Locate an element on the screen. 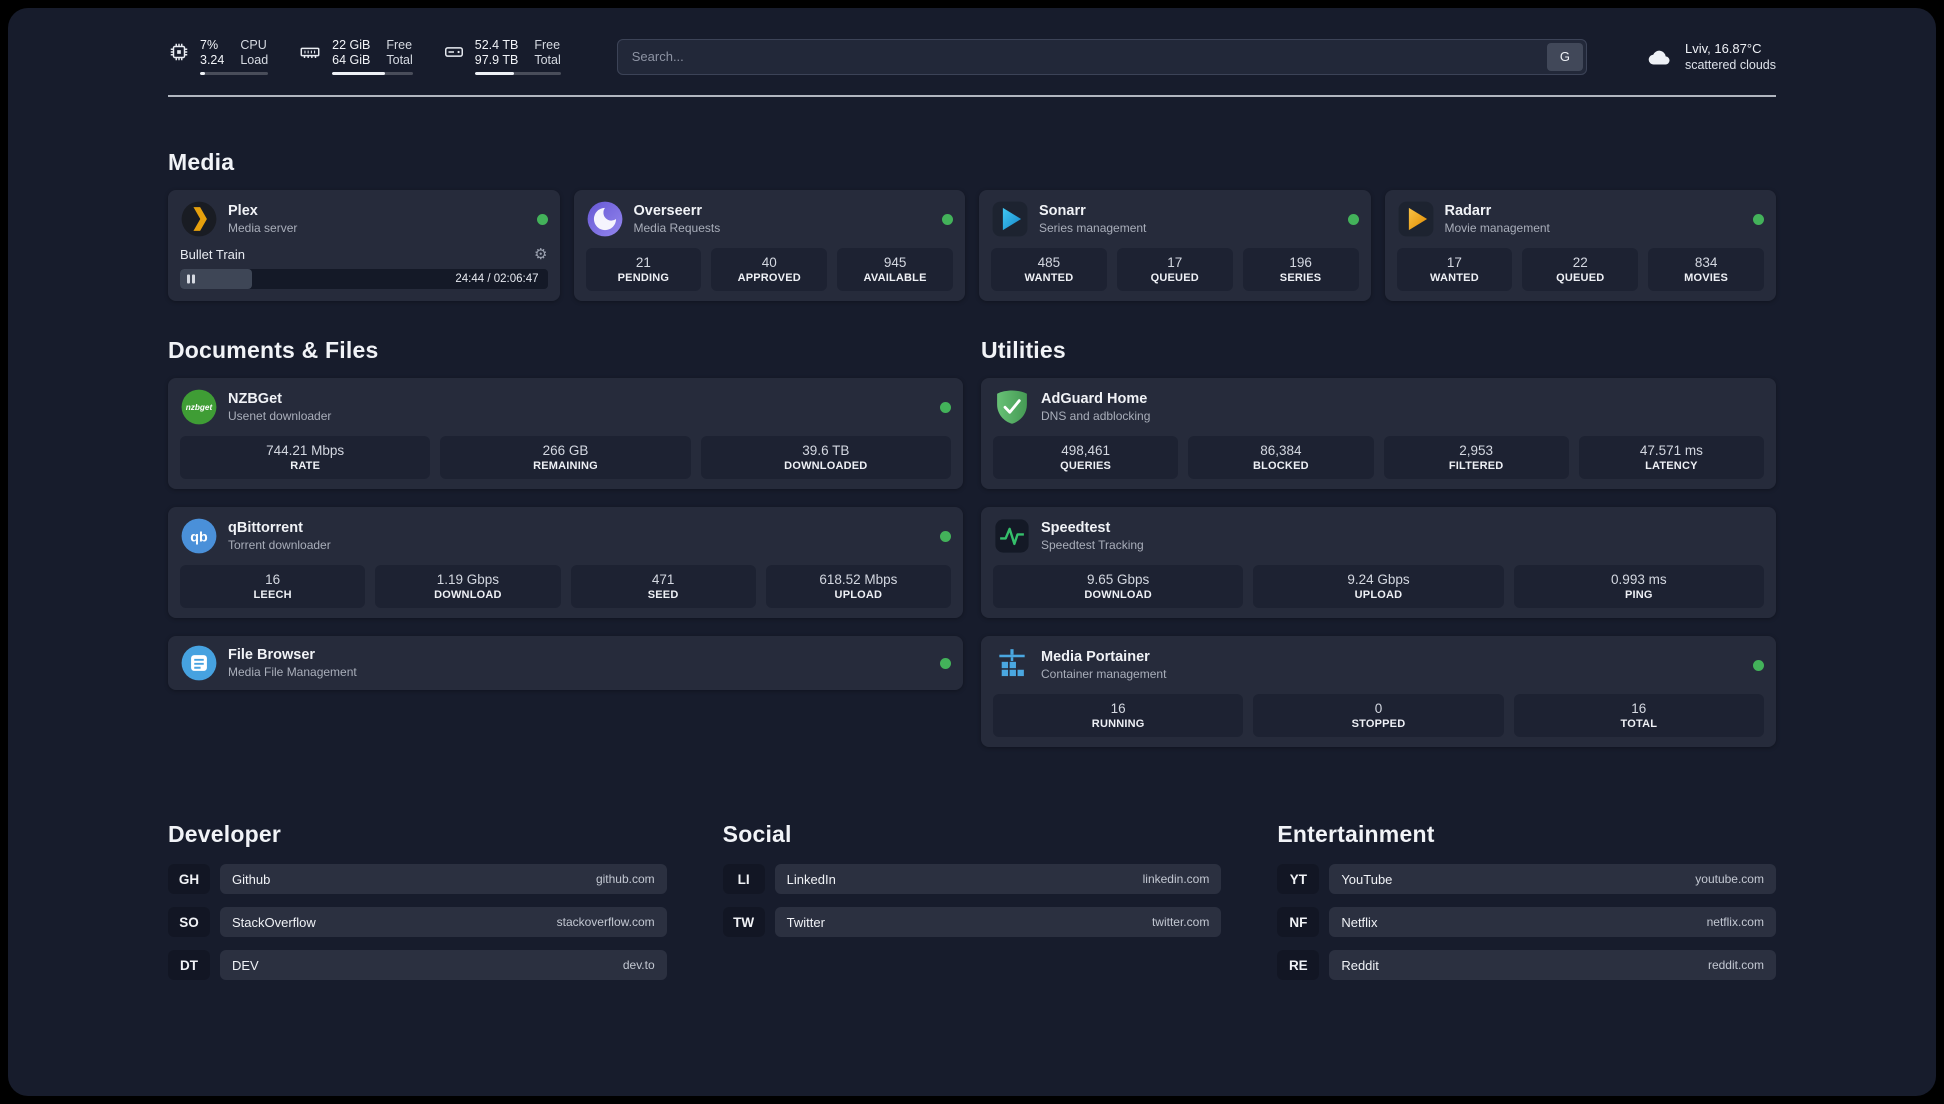  developer-section-title: Developer is located at coordinates (225, 834).